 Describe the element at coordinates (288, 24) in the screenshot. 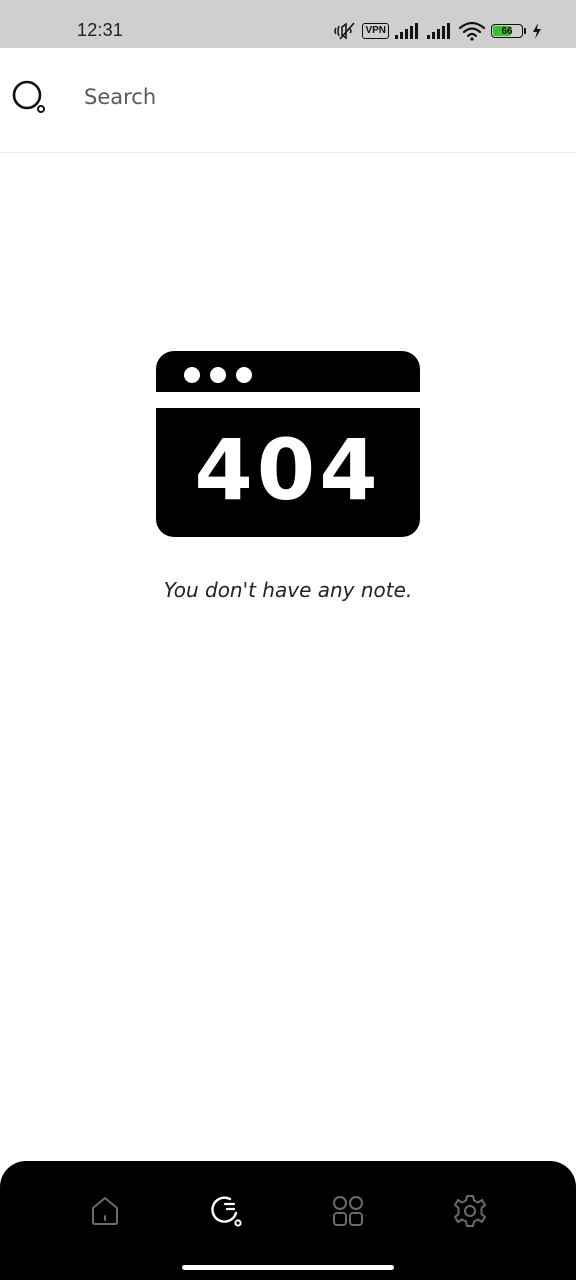

I see `status-bar: 12:31 VPN 66` at that location.